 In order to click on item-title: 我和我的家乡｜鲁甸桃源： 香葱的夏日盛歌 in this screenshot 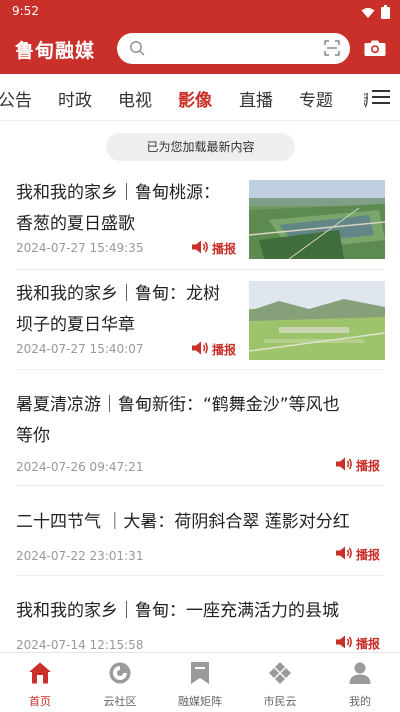, I will do `click(118, 208)`.